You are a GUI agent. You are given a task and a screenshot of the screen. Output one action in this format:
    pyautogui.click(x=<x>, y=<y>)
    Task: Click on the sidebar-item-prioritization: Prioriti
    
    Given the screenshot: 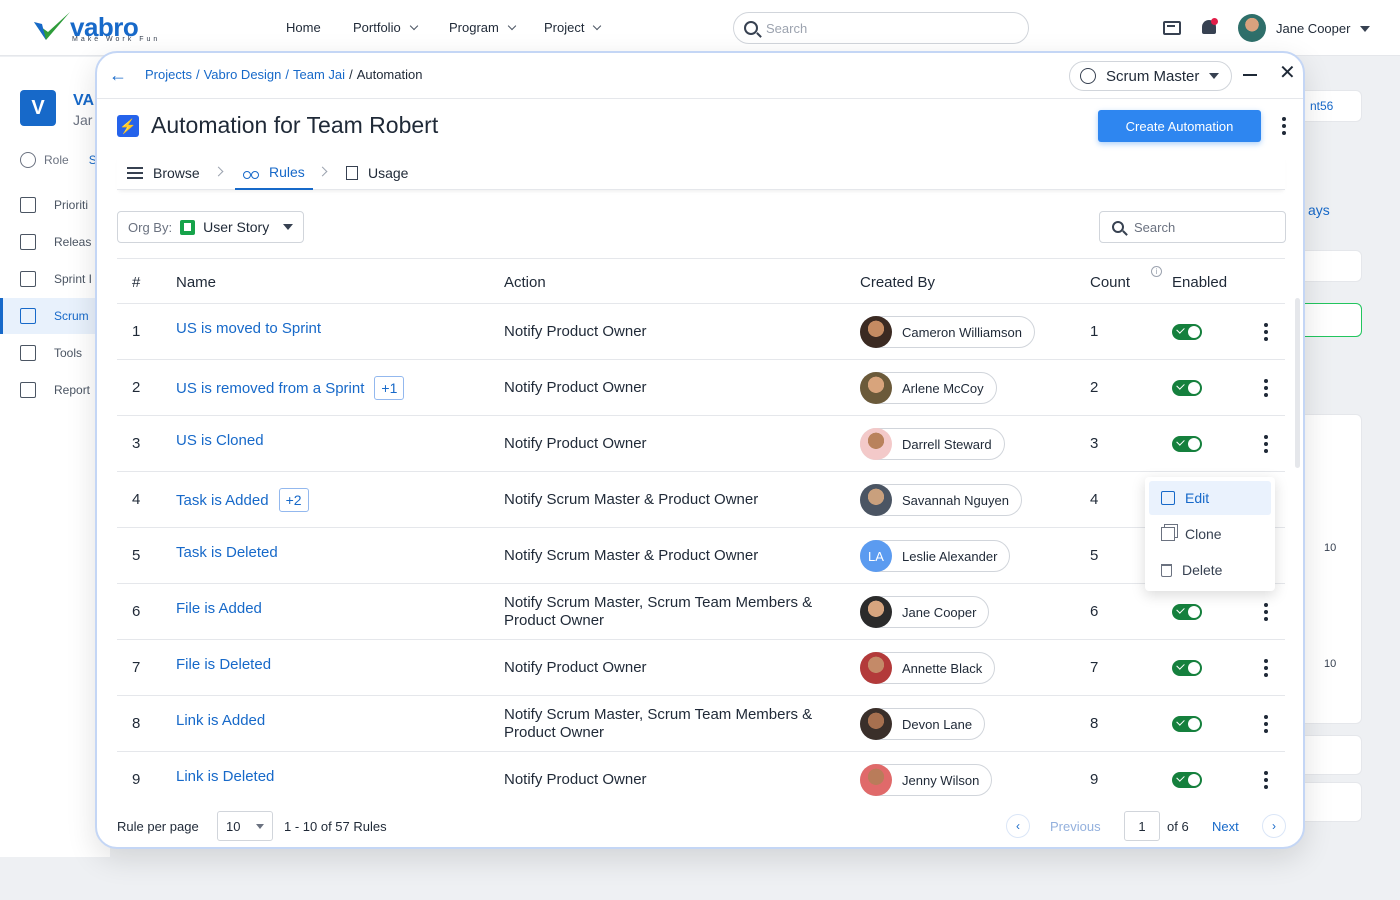 What is the action you would take?
    pyautogui.click(x=55, y=205)
    